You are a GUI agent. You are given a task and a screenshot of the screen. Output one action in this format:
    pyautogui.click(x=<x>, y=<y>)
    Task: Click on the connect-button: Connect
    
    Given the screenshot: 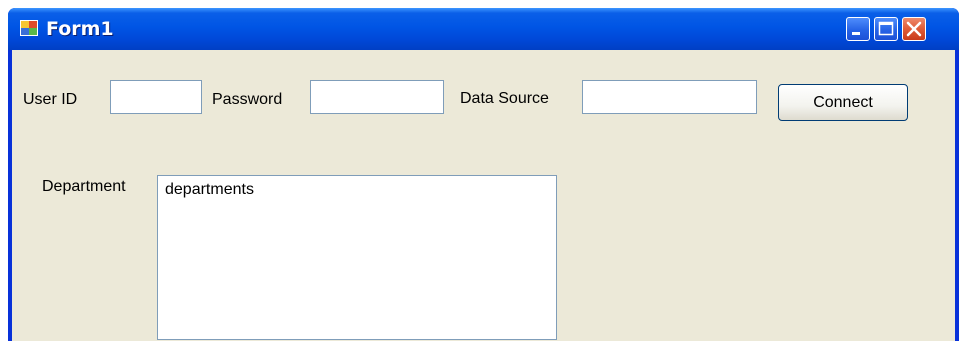 What is the action you would take?
    pyautogui.click(x=843, y=102)
    